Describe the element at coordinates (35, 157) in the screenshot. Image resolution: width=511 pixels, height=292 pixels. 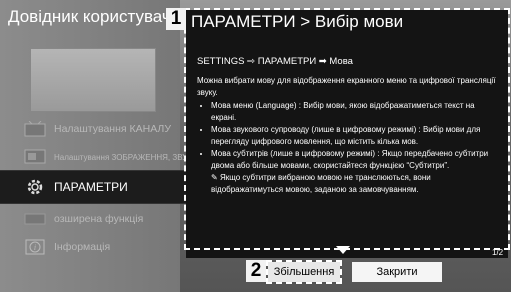
I see `tv-picture-icon` at that location.